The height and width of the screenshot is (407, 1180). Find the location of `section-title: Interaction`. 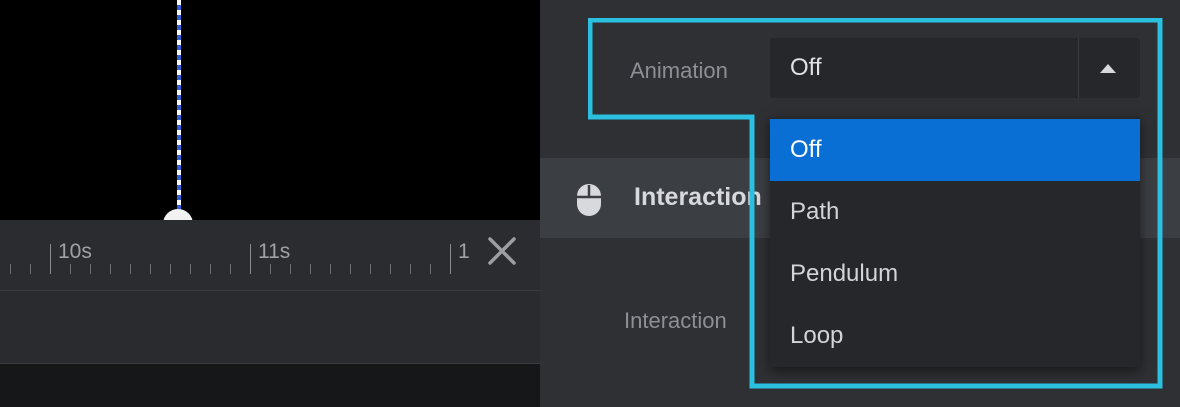

section-title: Interaction is located at coordinates (698, 197).